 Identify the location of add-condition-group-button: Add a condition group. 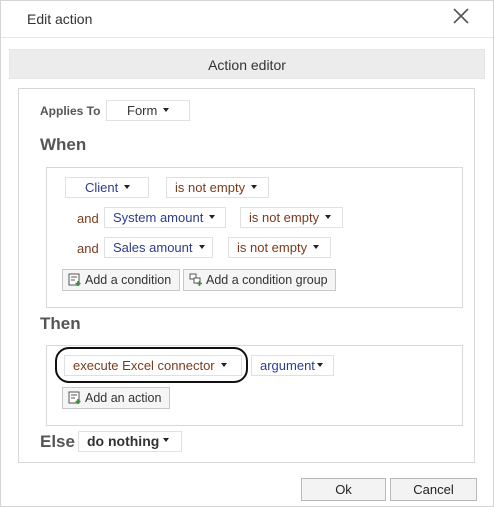
(259, 280).